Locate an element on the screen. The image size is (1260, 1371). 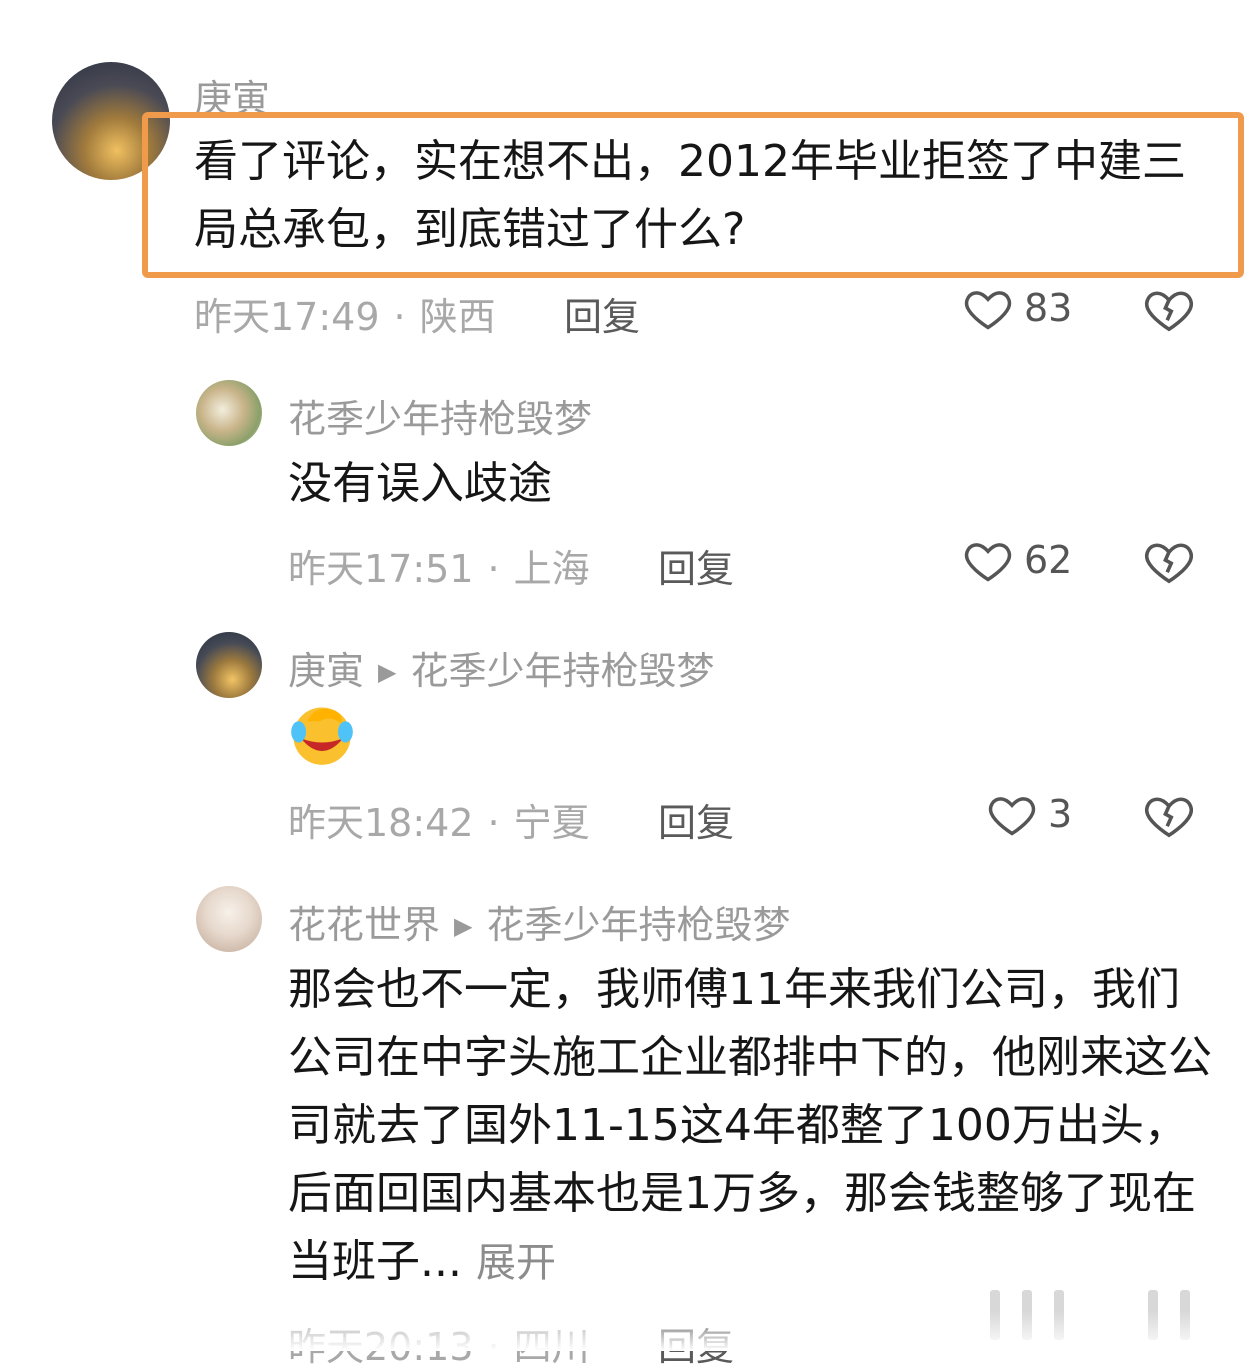
comment-location: 上海 is located at coordinates (551, 569).